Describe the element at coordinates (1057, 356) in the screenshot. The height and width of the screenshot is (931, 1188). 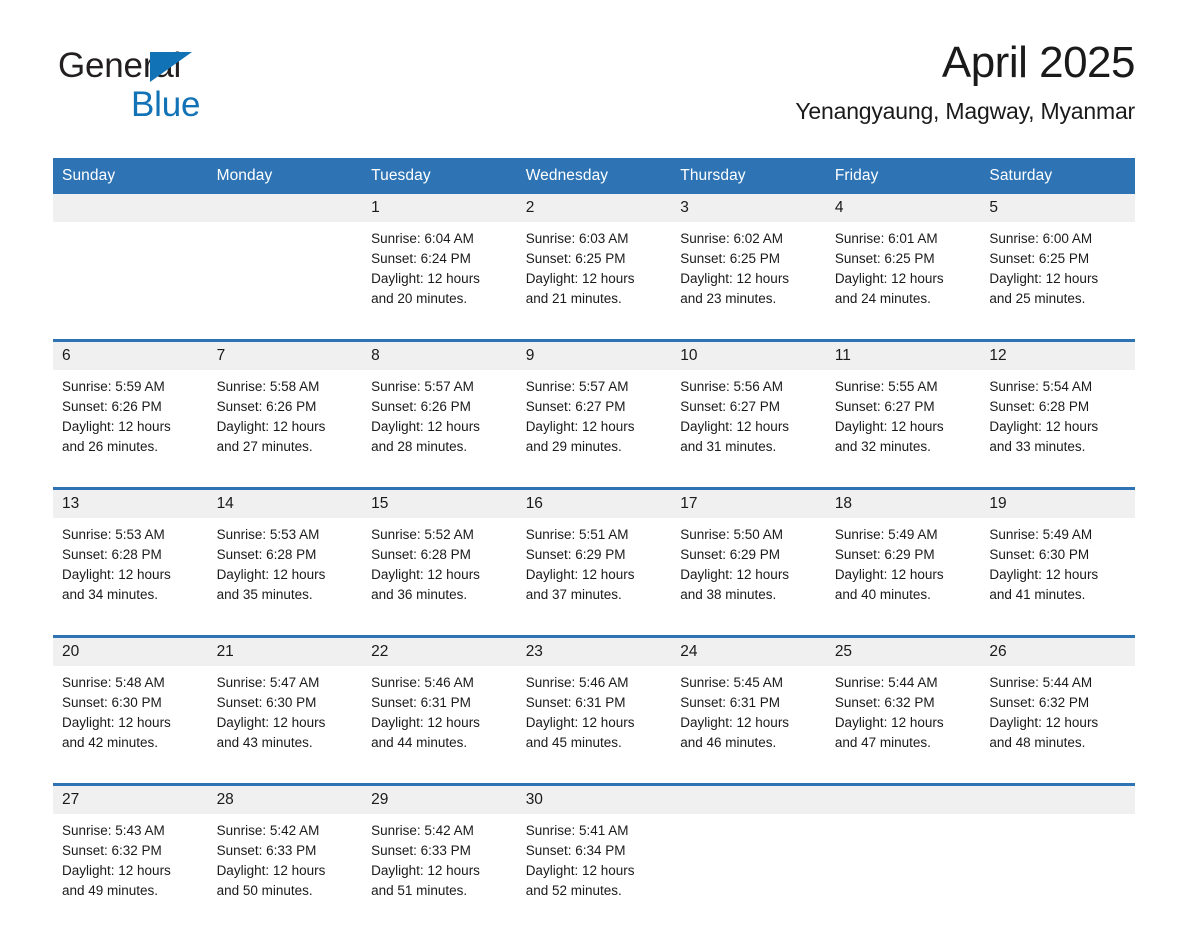
I see `day-number-12: 12` at that location.